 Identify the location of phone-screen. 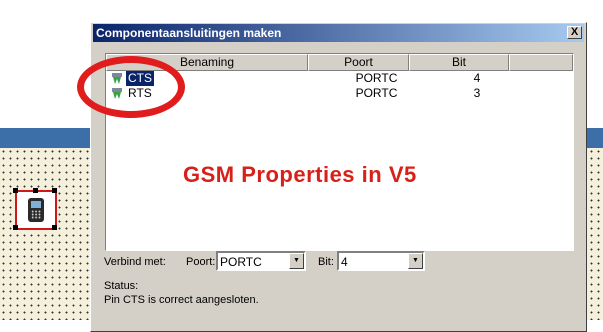
(36, 204).